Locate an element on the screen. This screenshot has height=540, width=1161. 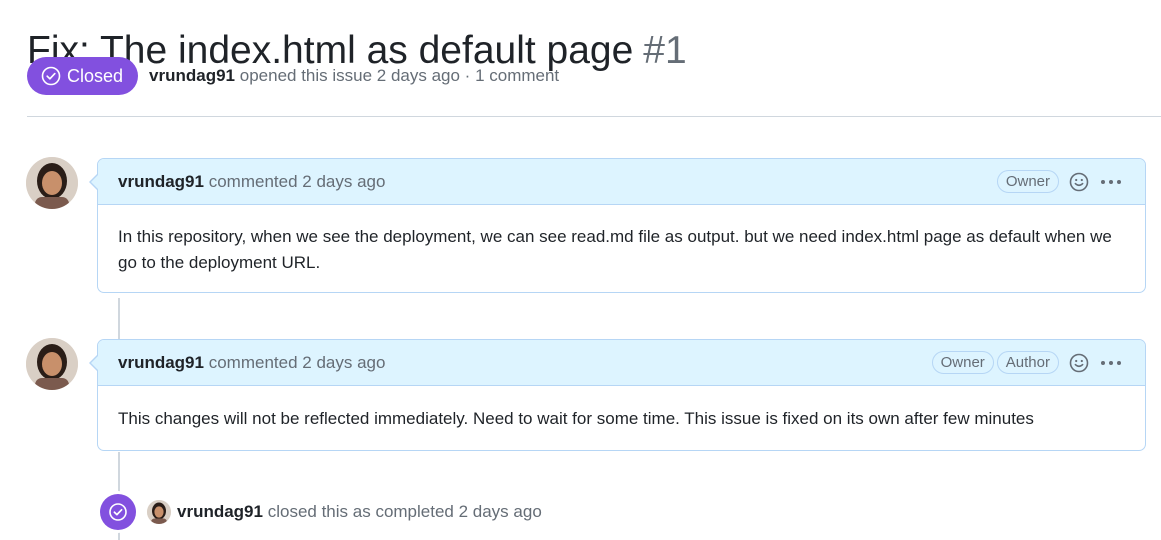
author-label: Author is located at coordinates (1027, 362).